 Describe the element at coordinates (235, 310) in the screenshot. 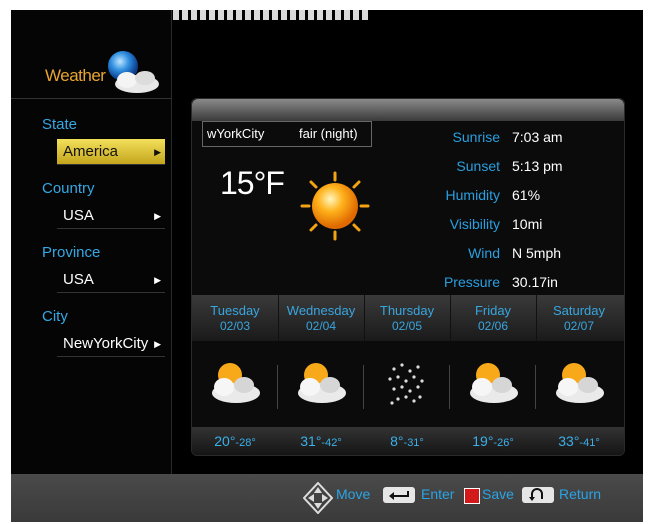

I see `forecast-day-name: Tuesday` at that location.